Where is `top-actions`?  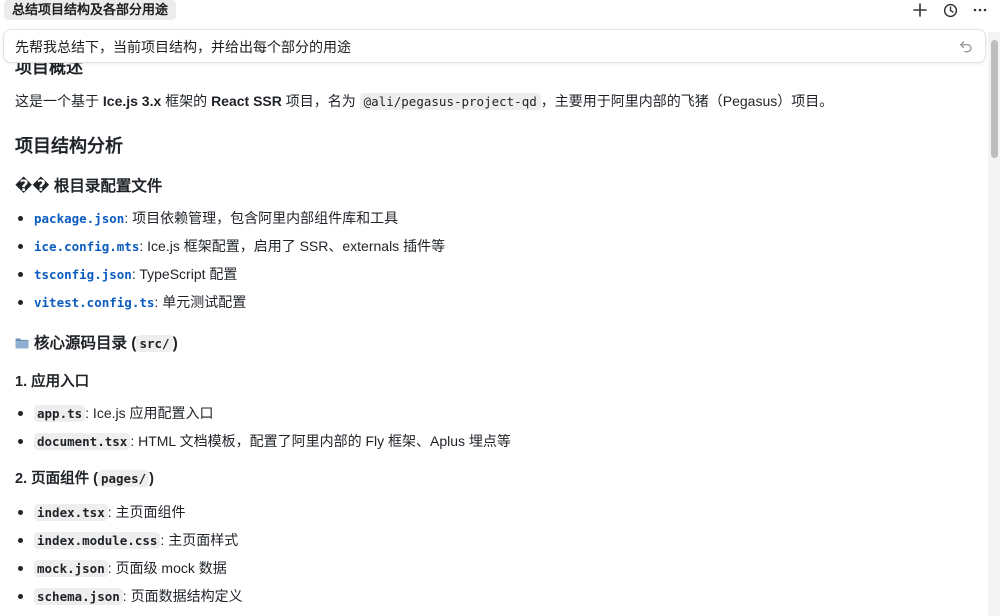
top-actions is located at coordinates (950, 10).